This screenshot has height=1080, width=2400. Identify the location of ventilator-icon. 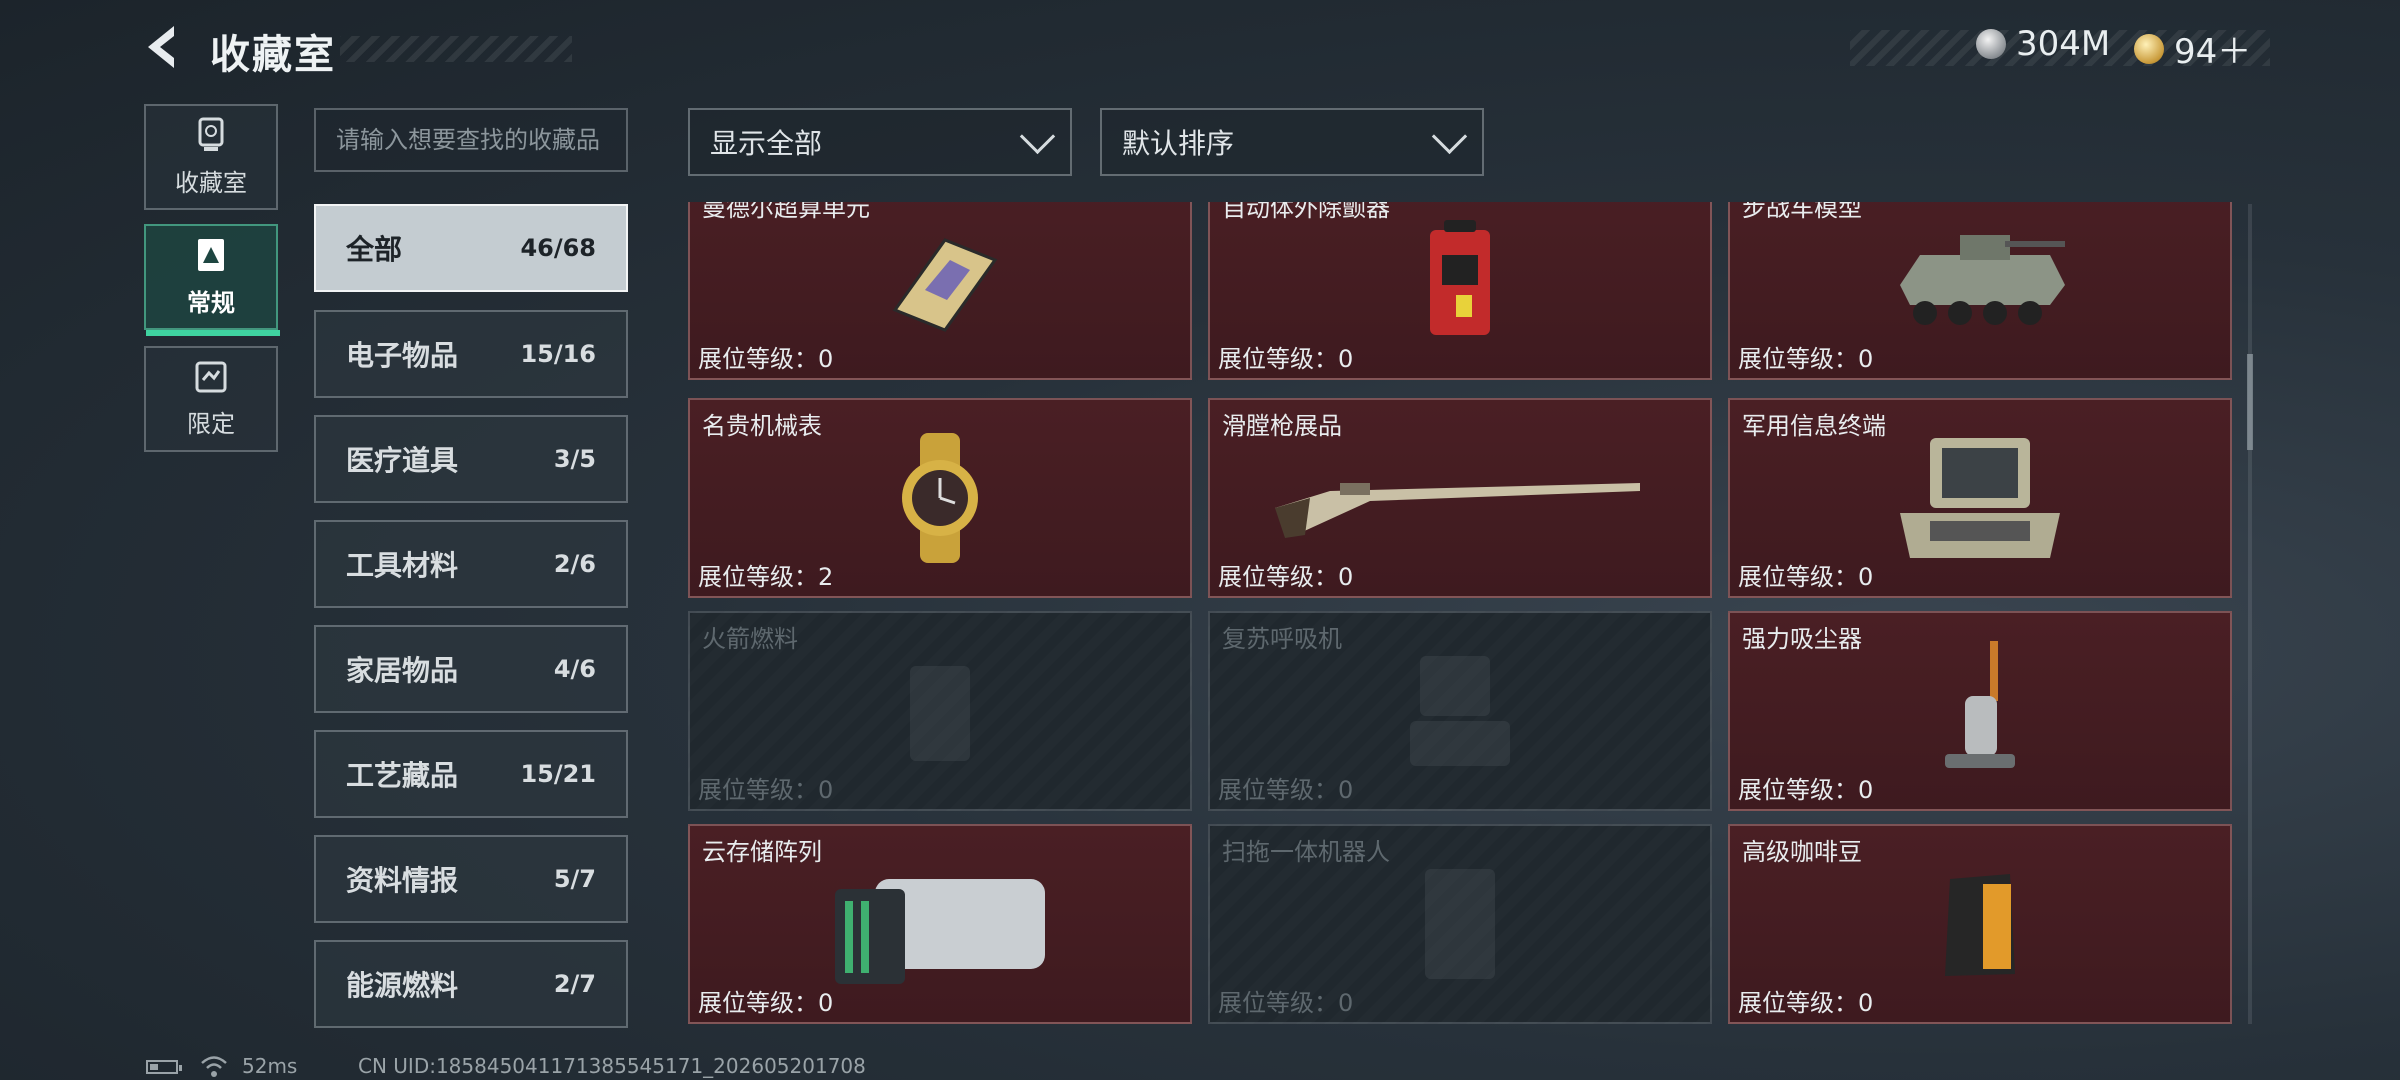
(1460, 711).